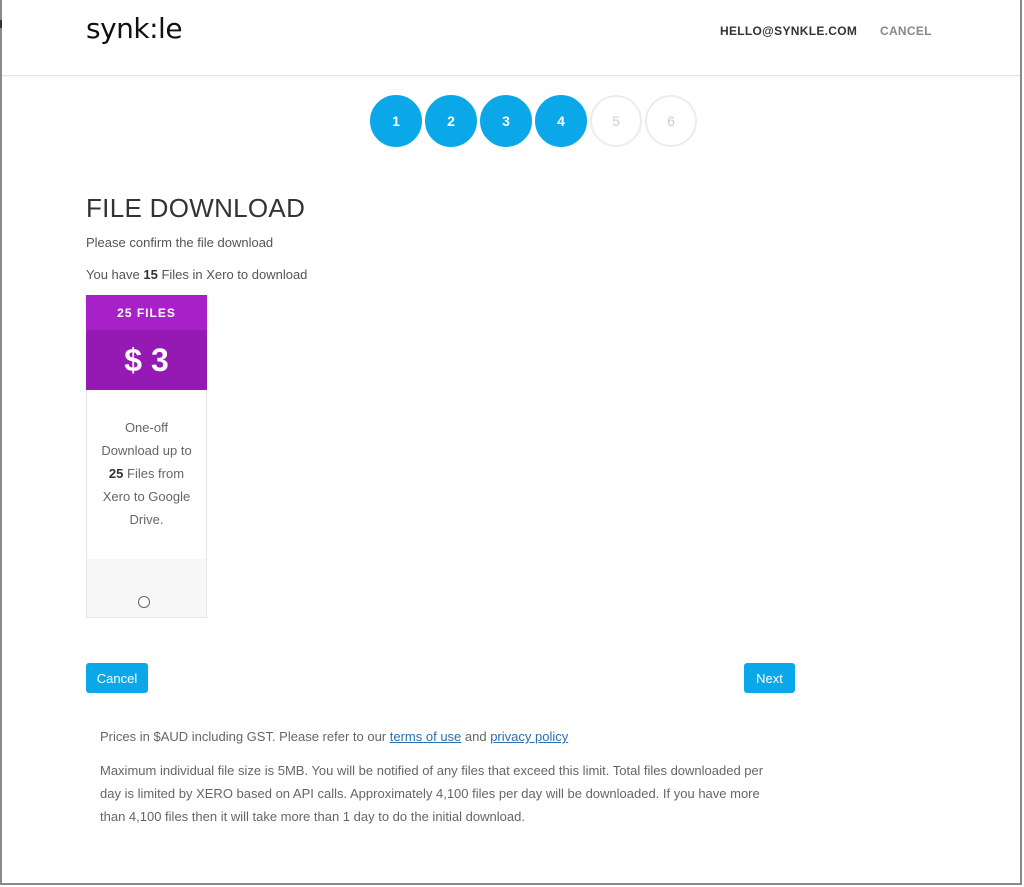 The height and width of the screenshot is (887, 1024). What do you see at coordinates (451, 121) in the screenshot?
I see `step-2: 2` at bounding box center [451, 121].